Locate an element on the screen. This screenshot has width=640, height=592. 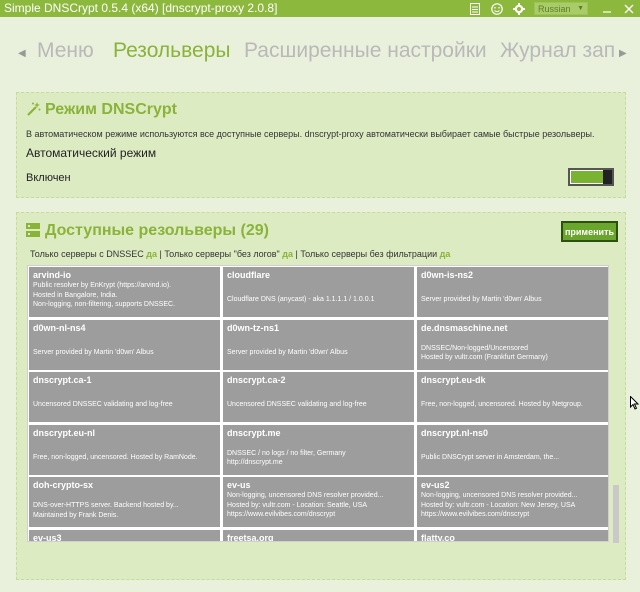
toggle-knob is located at coordinates (607, 177).